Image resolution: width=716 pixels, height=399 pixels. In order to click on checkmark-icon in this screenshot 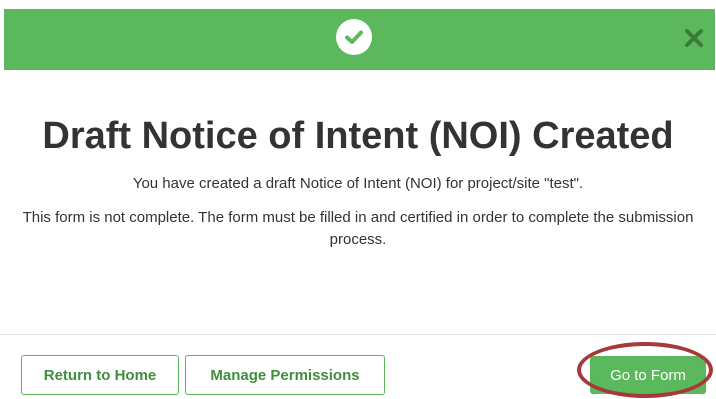, I will do `click(354, 37)`.